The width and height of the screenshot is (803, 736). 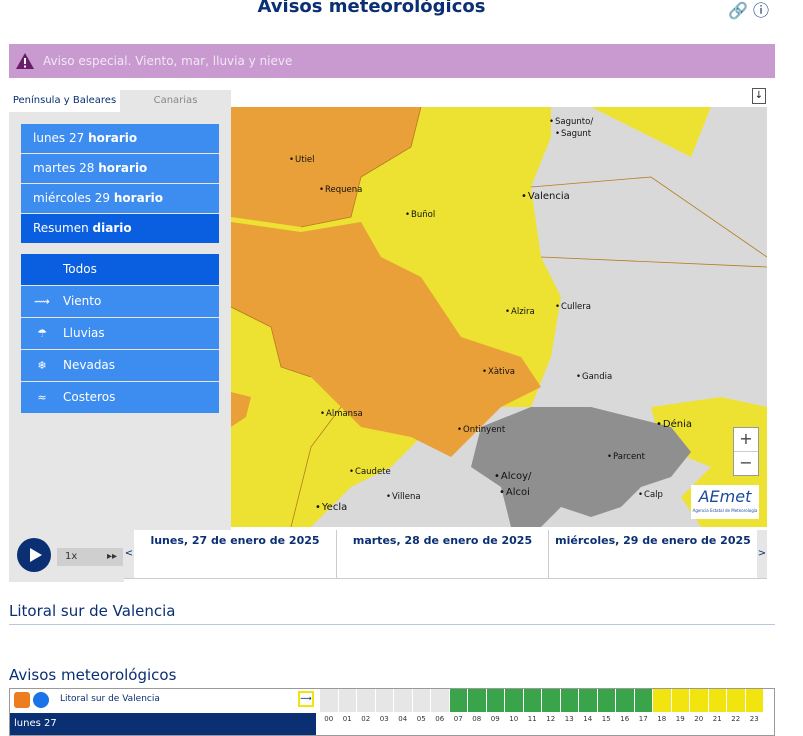 What do you see at coordinates (82, 301) in the screenshot?
I see `filter-label: Viento` at bounding box center [82, 301].